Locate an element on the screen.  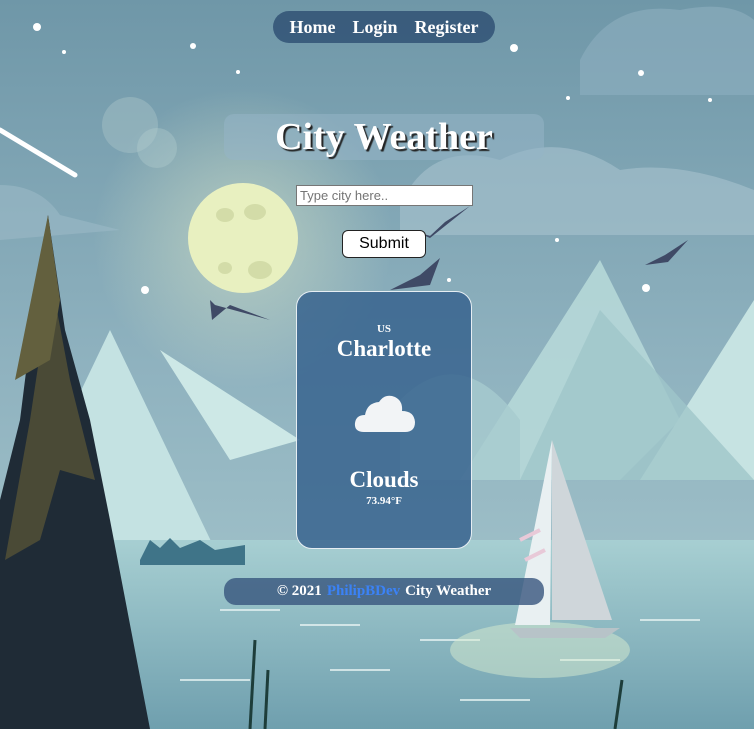
city-name: Charlotte is located at coordinates (384, 348).